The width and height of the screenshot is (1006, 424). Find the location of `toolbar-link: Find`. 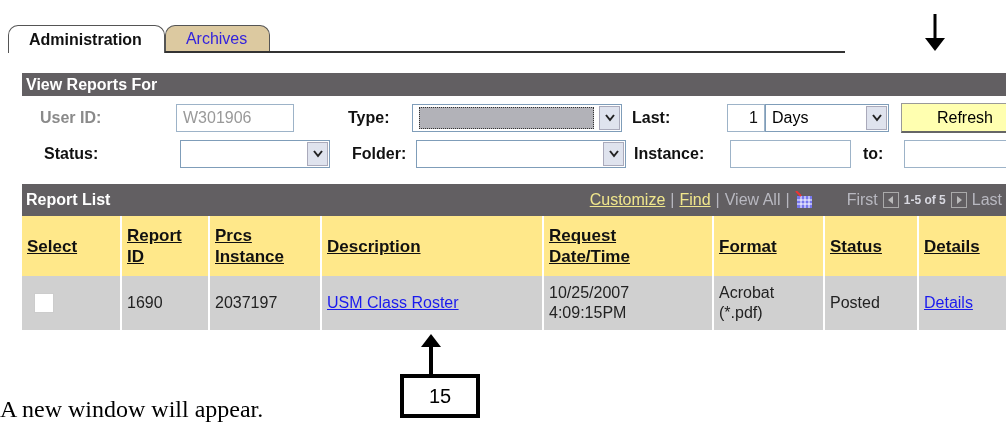

toolbar-link: Find is located at coordinates (695, 200).